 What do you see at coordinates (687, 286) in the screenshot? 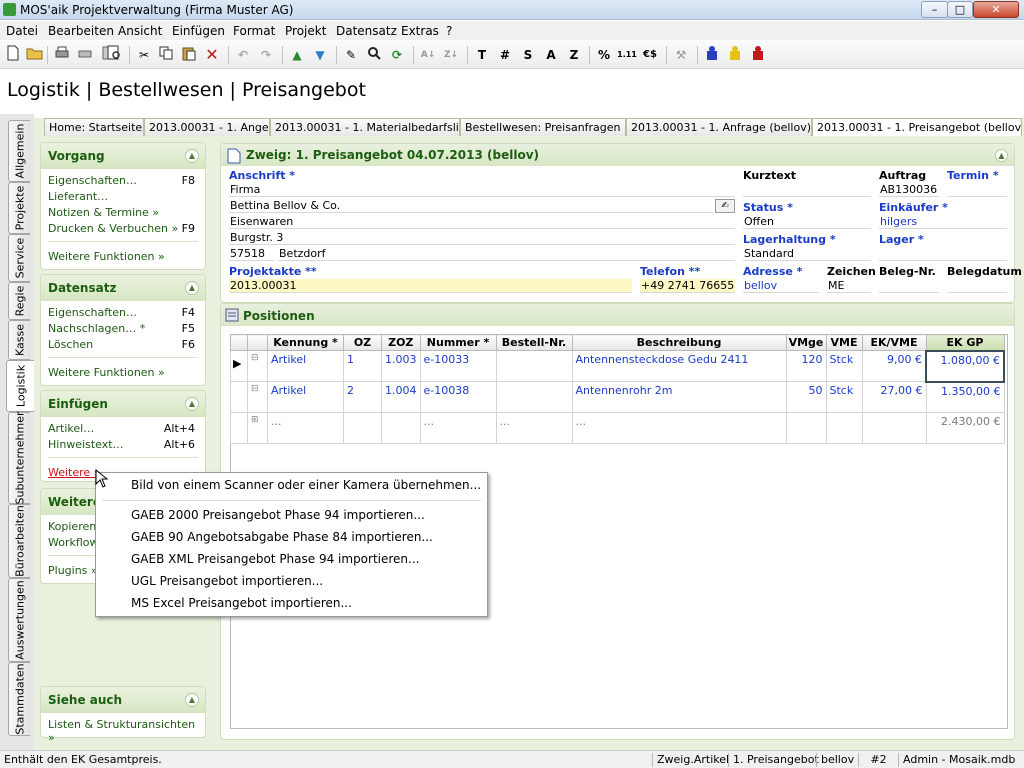
I see `telefon-field: +49 2741 76655` at bounding box center [687, 286].